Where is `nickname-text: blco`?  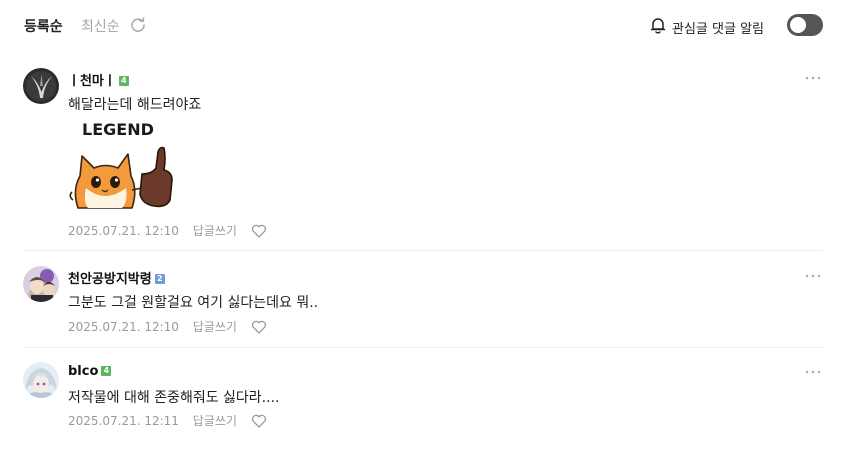
nickname-text: blco is located at coordinates (83, 371).